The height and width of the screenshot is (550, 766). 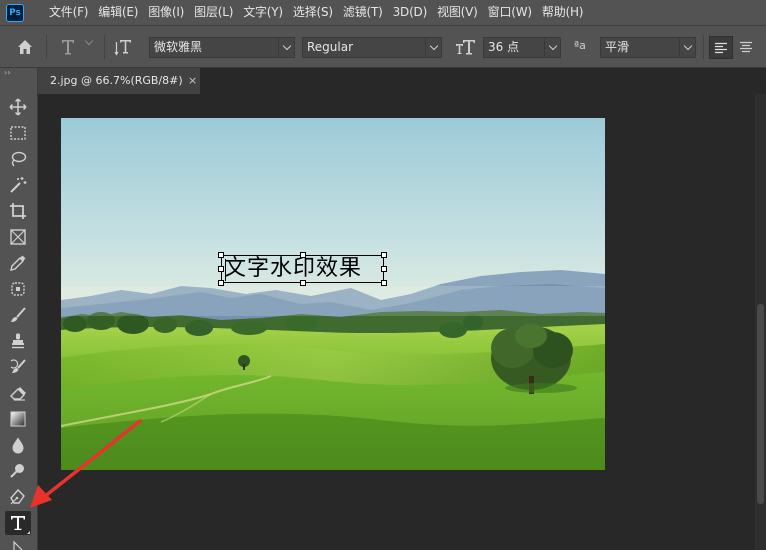 I want to click on dodge-tool-icon, so click(x=18, y=471).